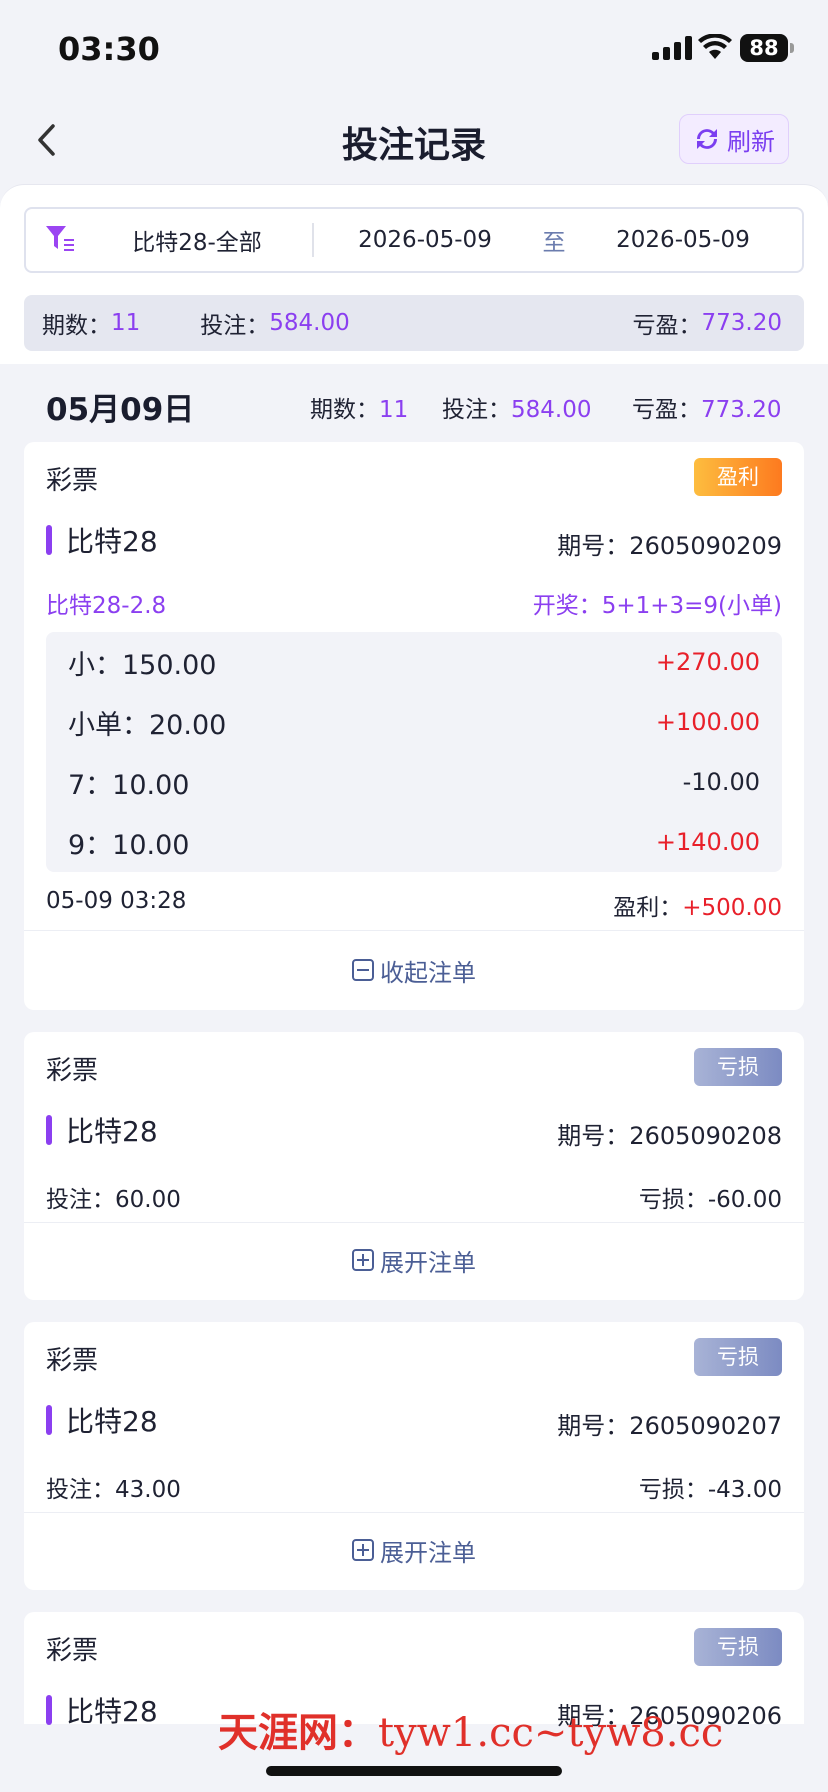 Image resolution: width=828 pixels, height=1792 pixels. Describe the element at coordinates (414, 905) in the screenshot. I see `card-footer: 05-09 03:28 盈利：+500.00` at that location.